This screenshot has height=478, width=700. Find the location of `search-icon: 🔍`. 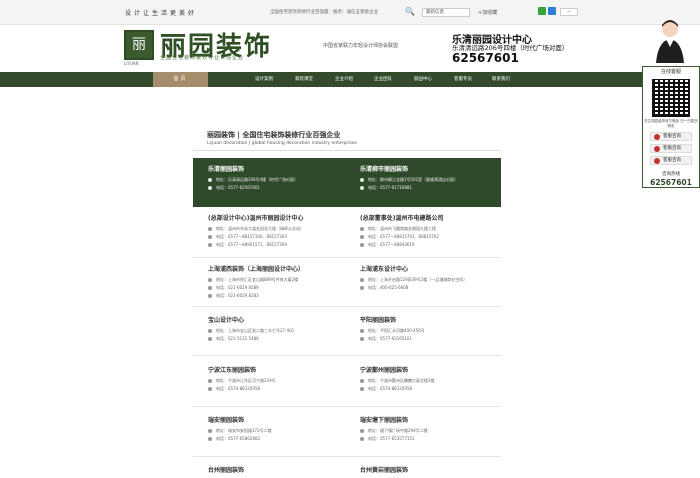

search-icon: 🔍 is located at coordinates (410, 11).